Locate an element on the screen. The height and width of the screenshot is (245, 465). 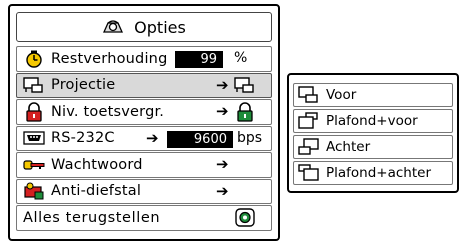
rear-projection-icon is located at coordinates (309, 147).